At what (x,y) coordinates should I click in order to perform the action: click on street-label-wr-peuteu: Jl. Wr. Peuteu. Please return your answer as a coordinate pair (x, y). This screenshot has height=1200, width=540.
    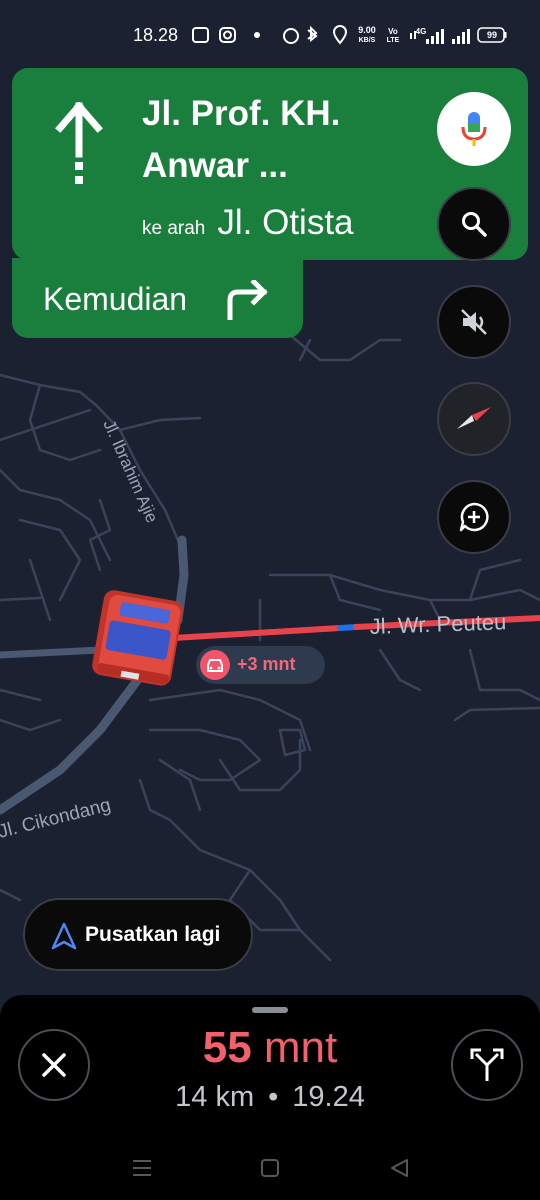
    Looking at the image, I should click on (437, 624).